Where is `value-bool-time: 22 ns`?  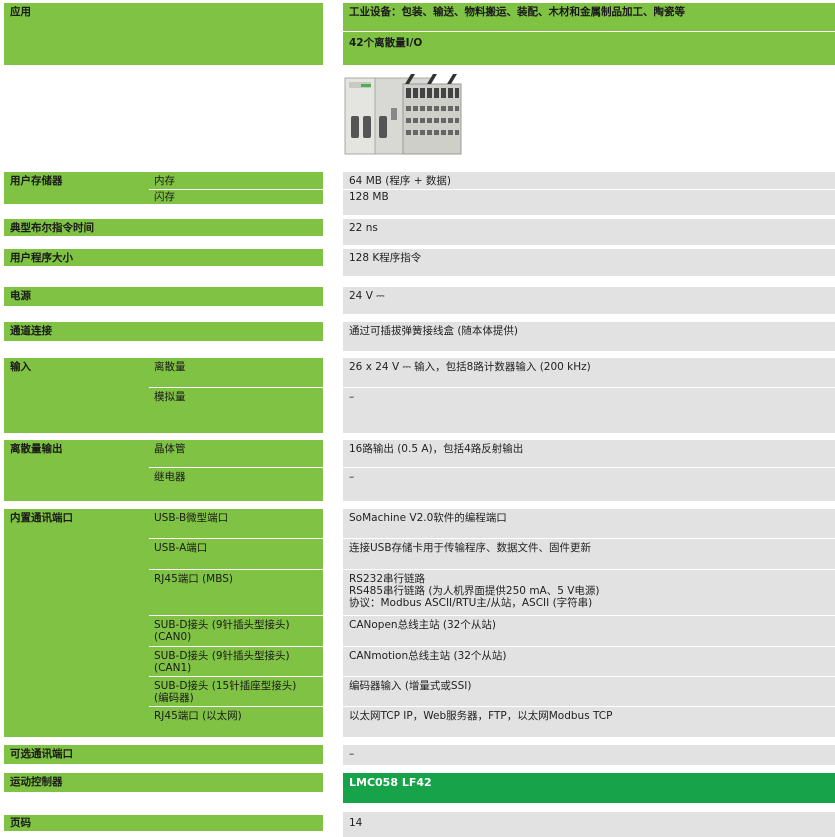
value-bool-time: 22 ns is located at coordinates (589, 232).